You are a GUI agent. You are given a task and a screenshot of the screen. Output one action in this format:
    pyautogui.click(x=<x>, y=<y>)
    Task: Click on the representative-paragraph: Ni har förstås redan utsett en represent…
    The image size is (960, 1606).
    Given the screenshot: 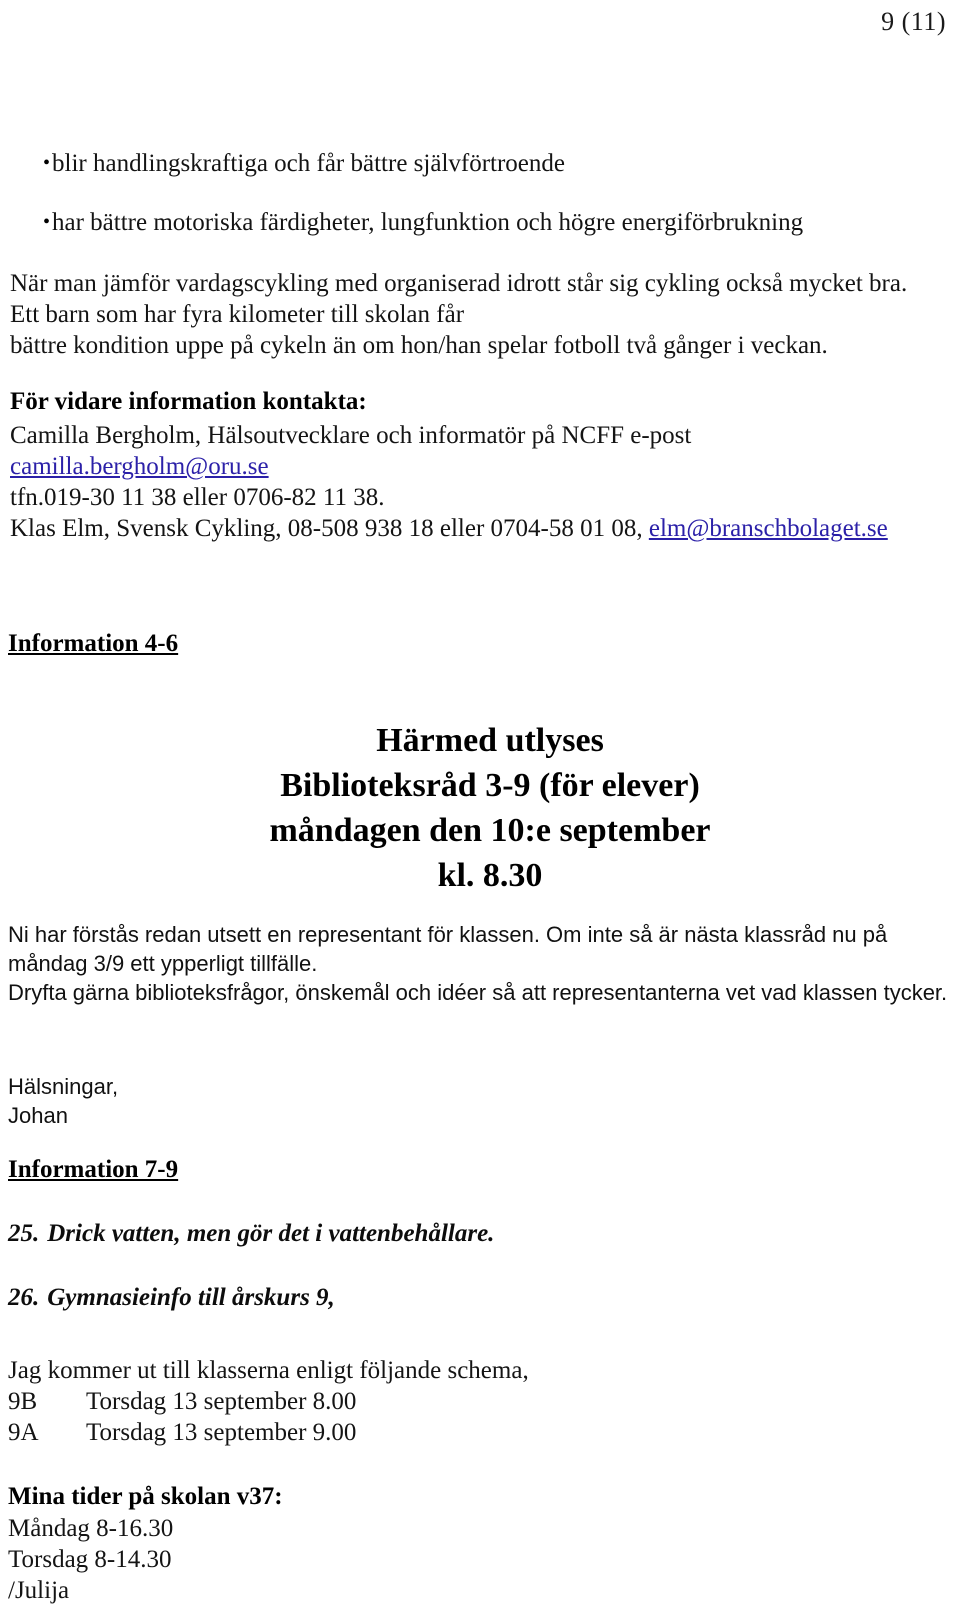 What is the action you would take?
    pyautogui.click(x=480, y=963)
    